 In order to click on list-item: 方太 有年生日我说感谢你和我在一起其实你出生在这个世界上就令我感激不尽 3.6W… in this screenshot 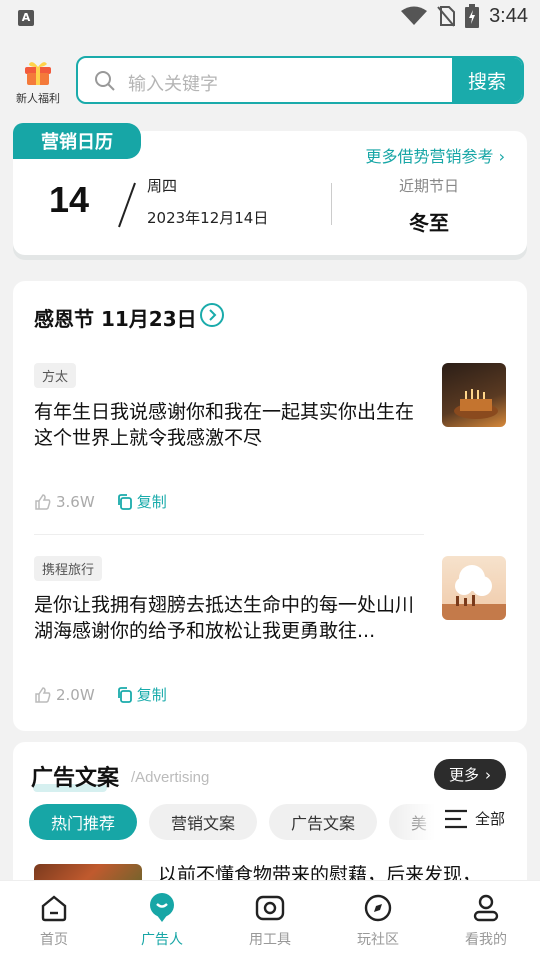, I will do `click(270, 437)`.